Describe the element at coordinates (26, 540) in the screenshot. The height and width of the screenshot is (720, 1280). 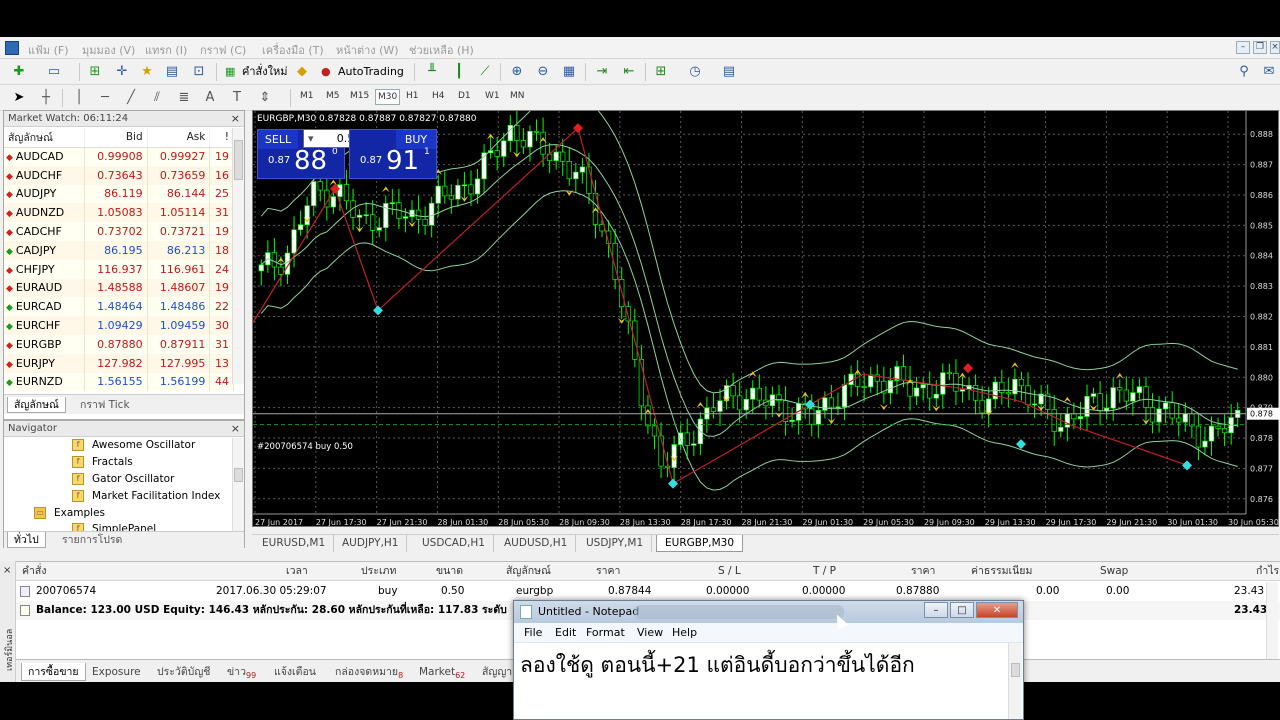
I see `tab-common: ทั่วไป` at that location.